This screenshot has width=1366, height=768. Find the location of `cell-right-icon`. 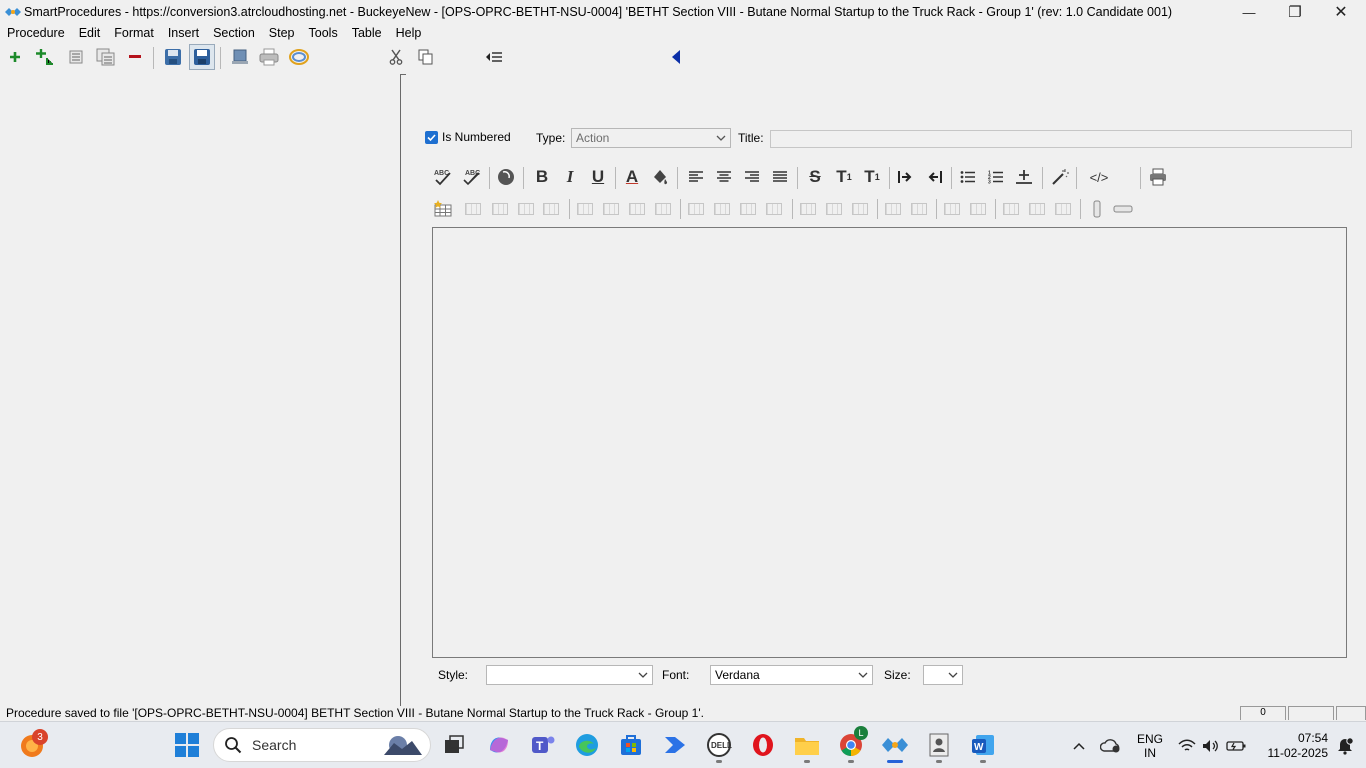

cell-right-icon is located at coordinates (1063, 209).